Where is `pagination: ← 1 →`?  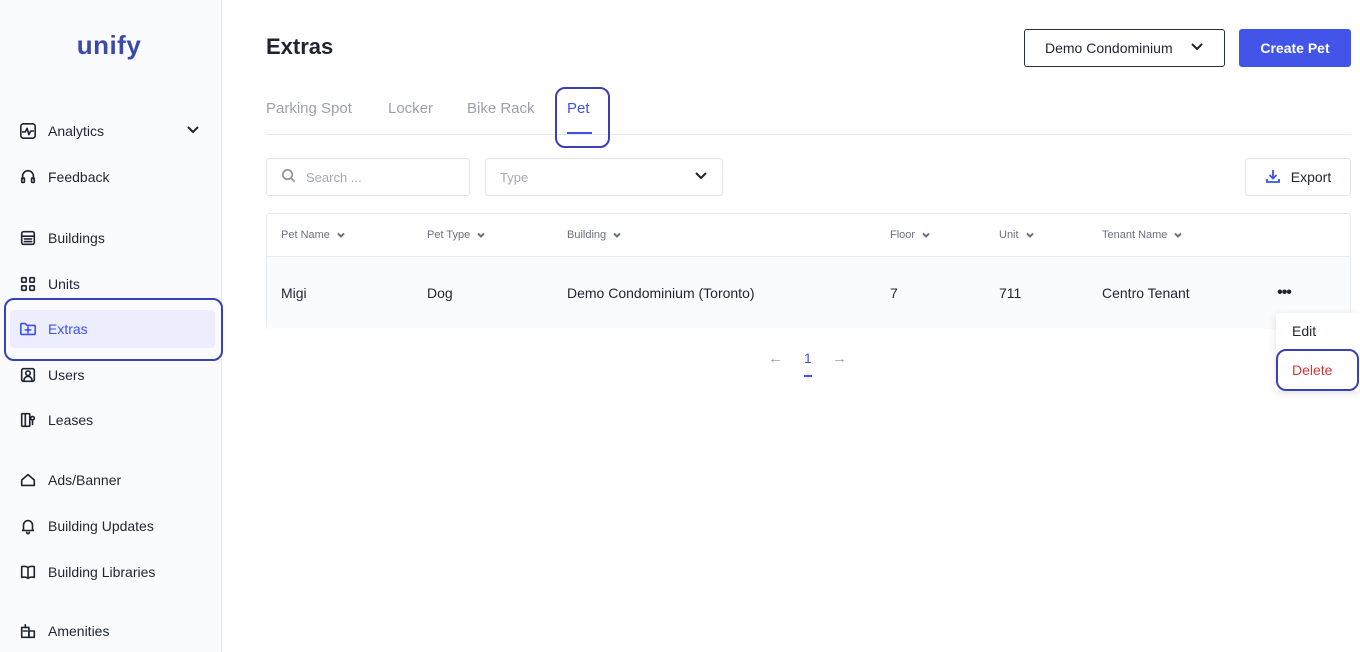
pagination: ← 1 → is located at coordinates (808, 363).